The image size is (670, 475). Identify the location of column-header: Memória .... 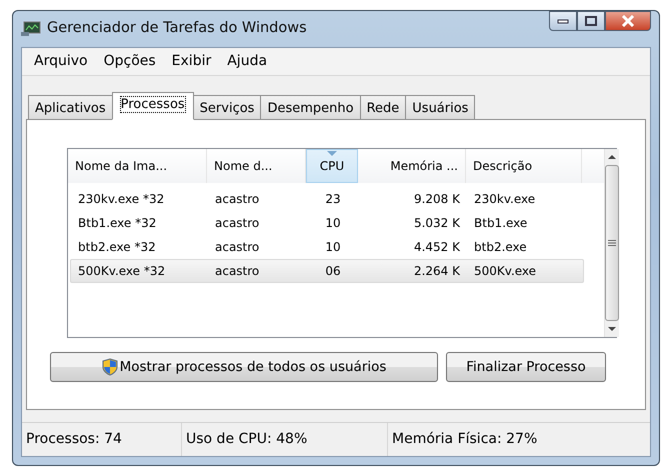
(412, 166).